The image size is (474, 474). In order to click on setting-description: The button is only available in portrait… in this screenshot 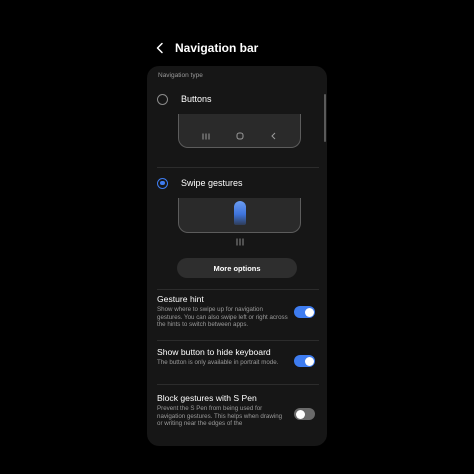, I will do `click(218, 362)`.